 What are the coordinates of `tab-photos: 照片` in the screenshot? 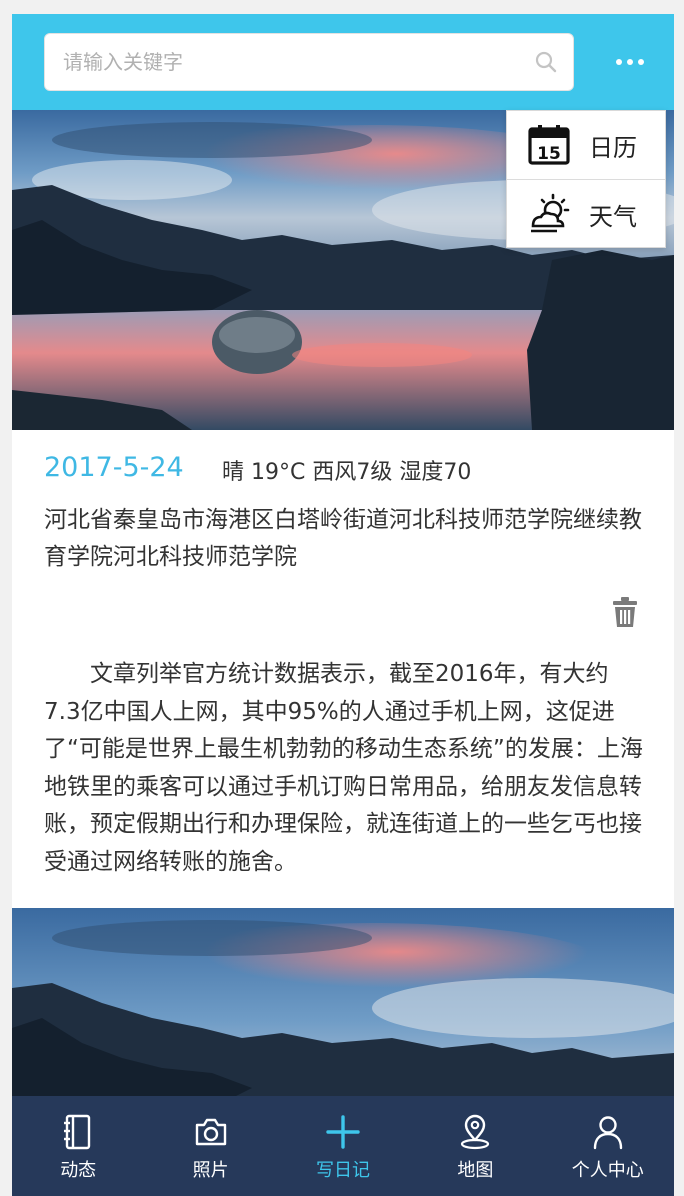 It's located at (210, 1146).